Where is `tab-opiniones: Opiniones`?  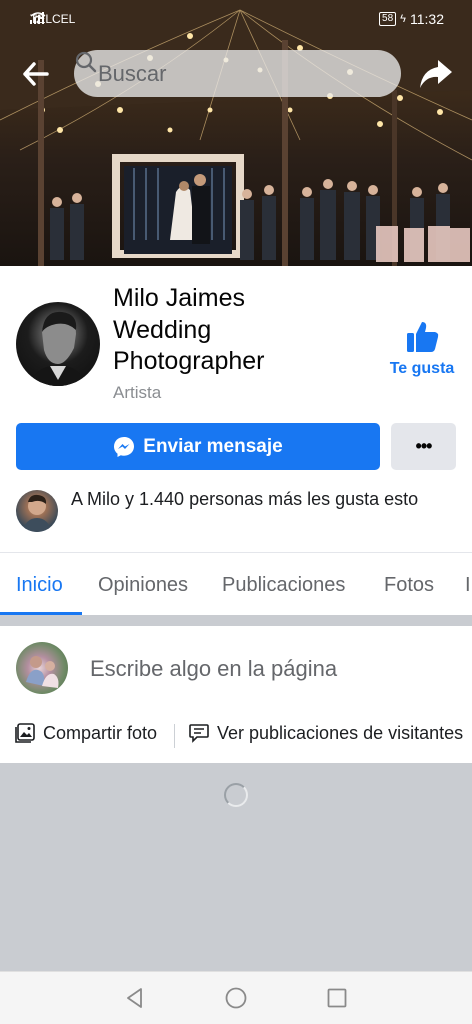
tab-opiniones: Opiniones is located at coordinates (143, 585).